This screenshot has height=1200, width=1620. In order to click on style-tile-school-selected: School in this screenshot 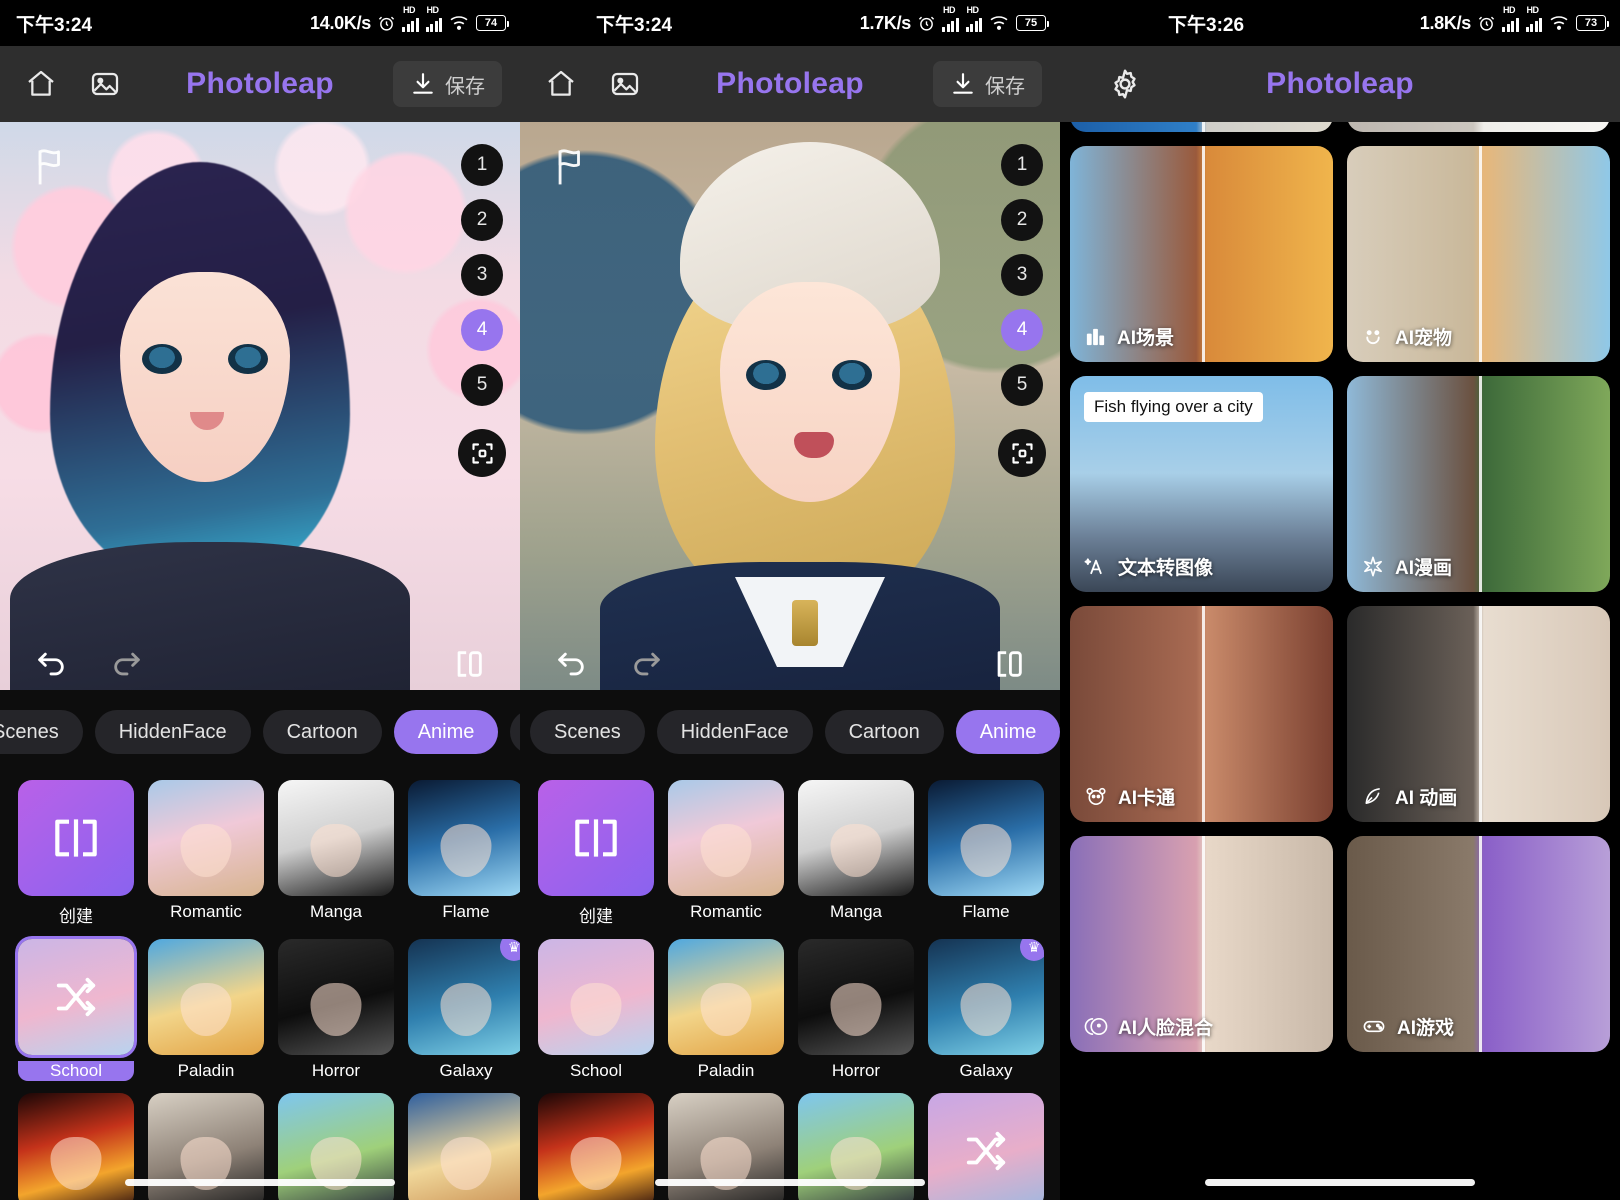, I will do `click(76, 1010)`.